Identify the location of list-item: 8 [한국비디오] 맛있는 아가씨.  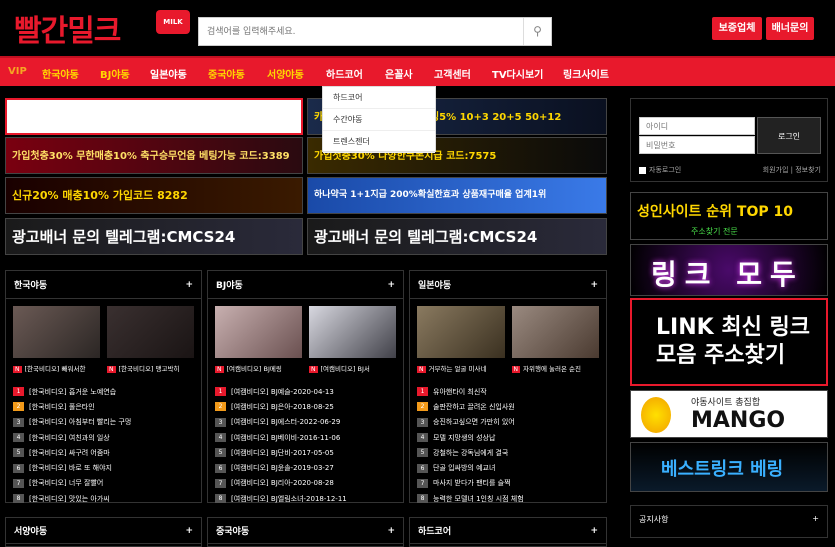
(103, 498).